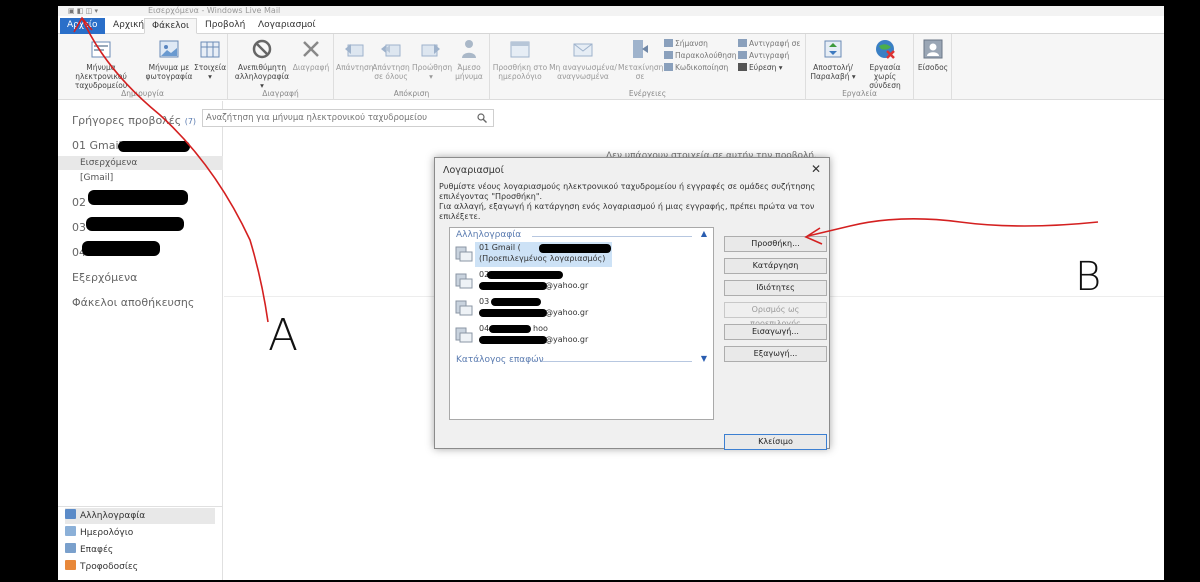 The height and width of the screenshot is (582, 1200). I want to click on account-item: 01 Gmail ( (Προεπιλεγμένος λογαριασμός), so click(582, 255).